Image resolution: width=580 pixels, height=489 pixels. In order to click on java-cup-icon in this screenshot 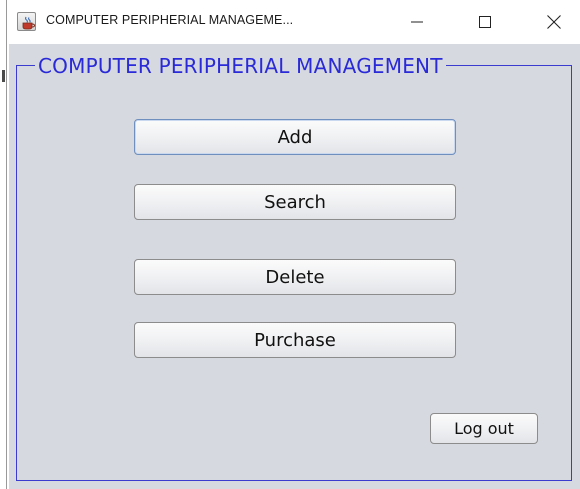, I will do `click(26, 21)`.